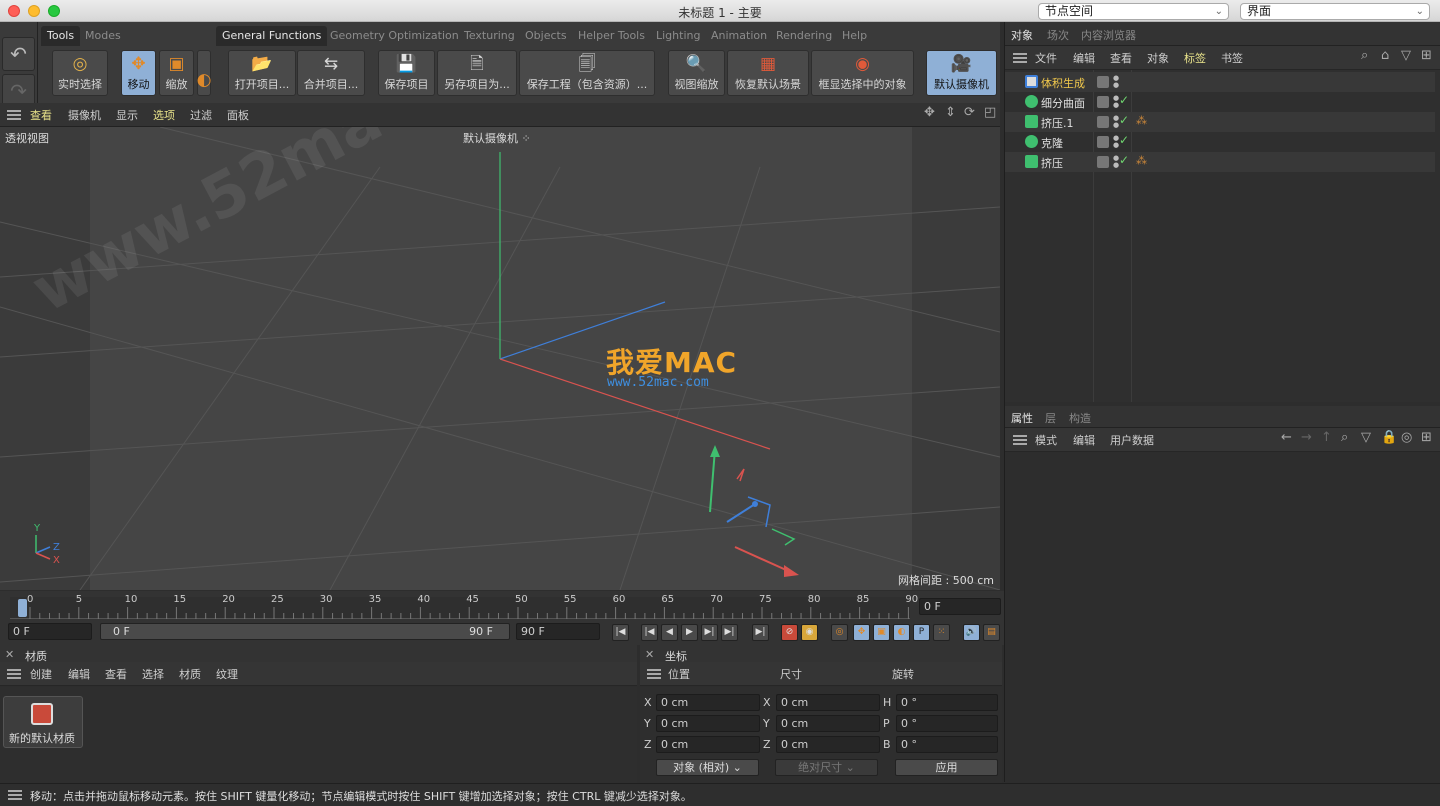 The width and height of the screenshot is (1440, 806). I want to click on goto-end-button: ▶|, so click(760, 632).